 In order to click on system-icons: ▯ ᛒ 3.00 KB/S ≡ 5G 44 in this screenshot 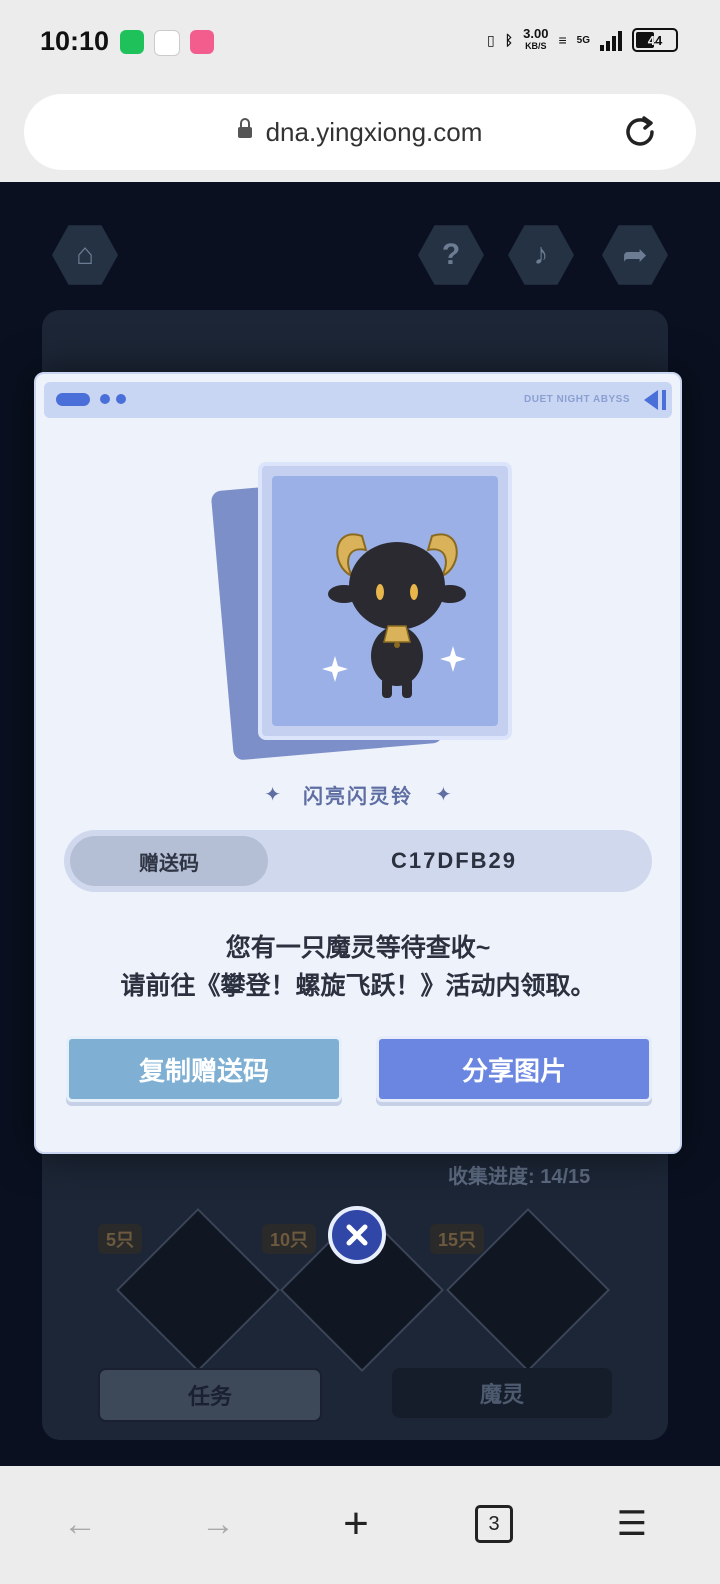, I will do `click(582, 39)`.